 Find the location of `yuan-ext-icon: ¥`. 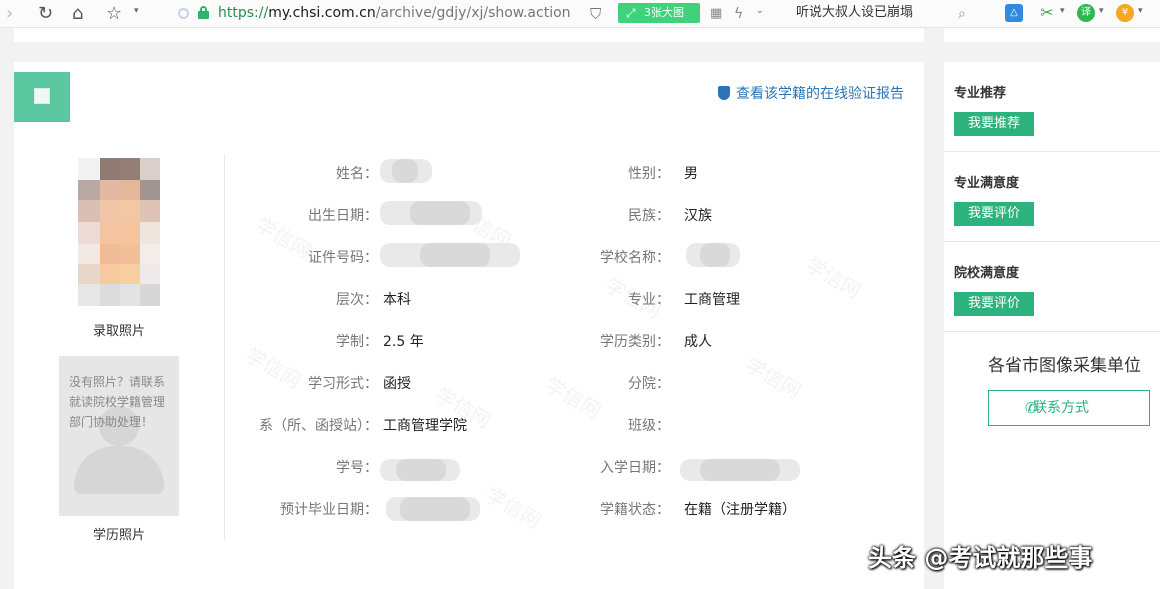

yuan-ext-icon: ¥ is located at coordinates (1125, 13).